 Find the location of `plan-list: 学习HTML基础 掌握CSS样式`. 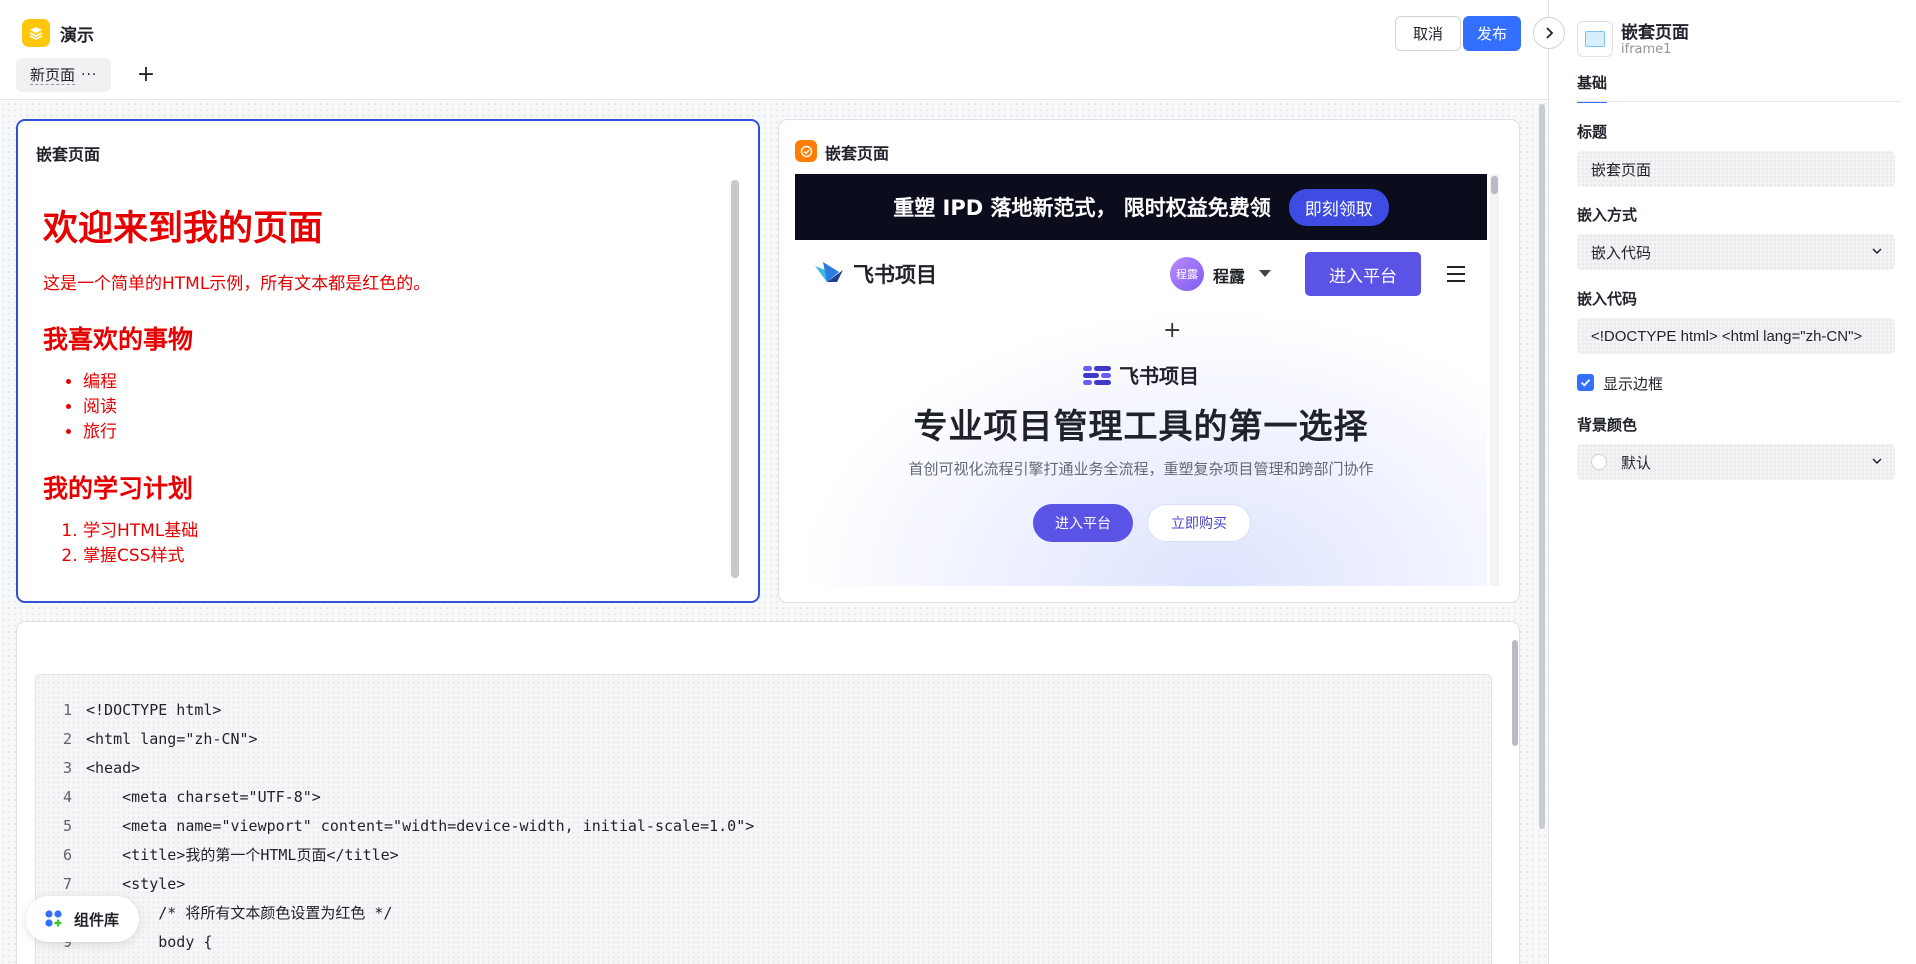

plan-list: 学习HTML基础 掌握CSS样式 is located at coordinates (413, 544).